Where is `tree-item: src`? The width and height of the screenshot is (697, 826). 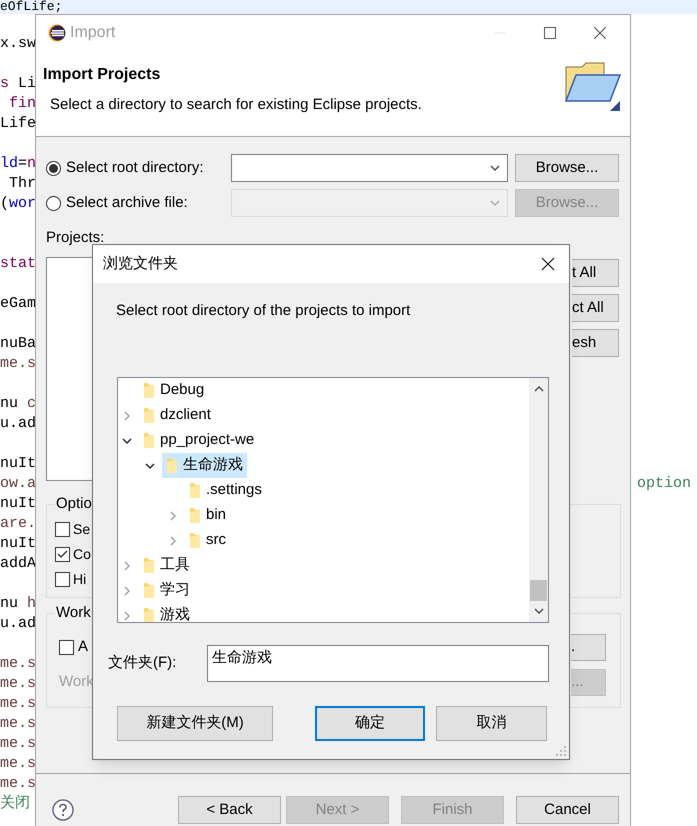 tree-item: src is located at coordinates (198, 540).